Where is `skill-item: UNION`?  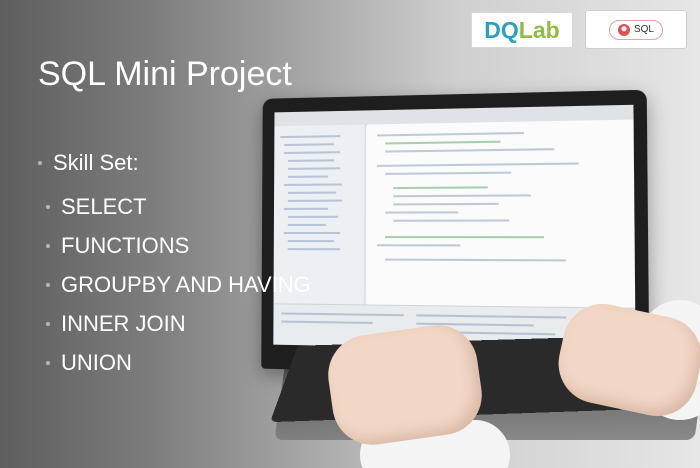
skill-item: UNION is located at coordinates (96, 362).